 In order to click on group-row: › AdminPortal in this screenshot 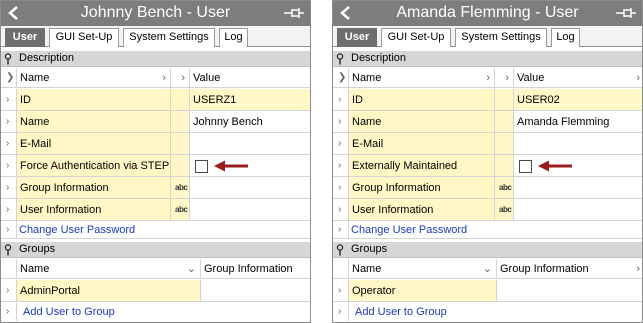, I will do `click(155, 291)`.